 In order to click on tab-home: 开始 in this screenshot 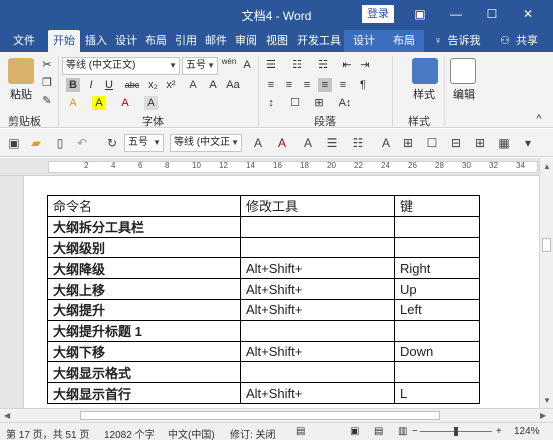, I will do `click(64, 41)`.